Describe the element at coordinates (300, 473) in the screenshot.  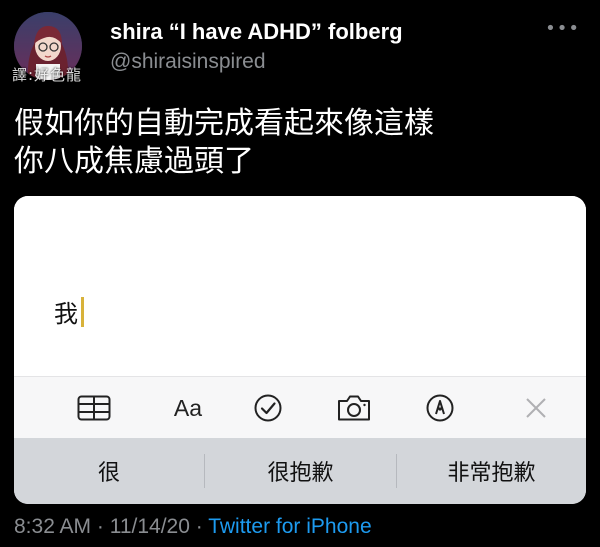
I see `suggestion-2: 很抱歉` at that location.